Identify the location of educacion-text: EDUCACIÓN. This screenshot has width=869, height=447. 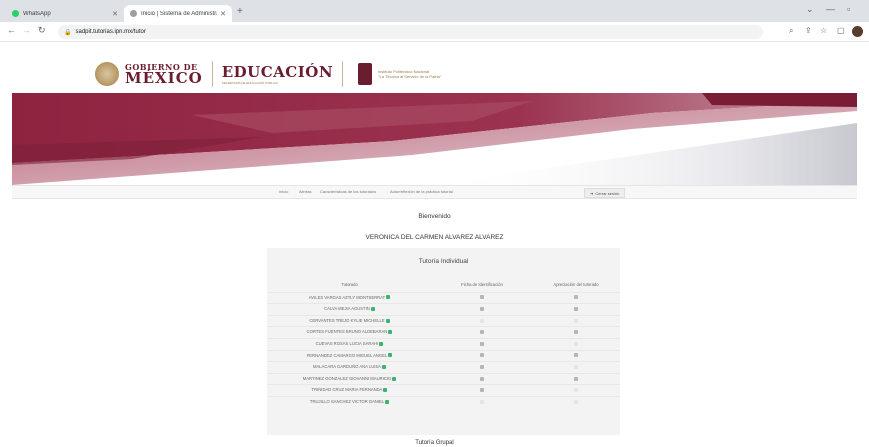
(277, 72).